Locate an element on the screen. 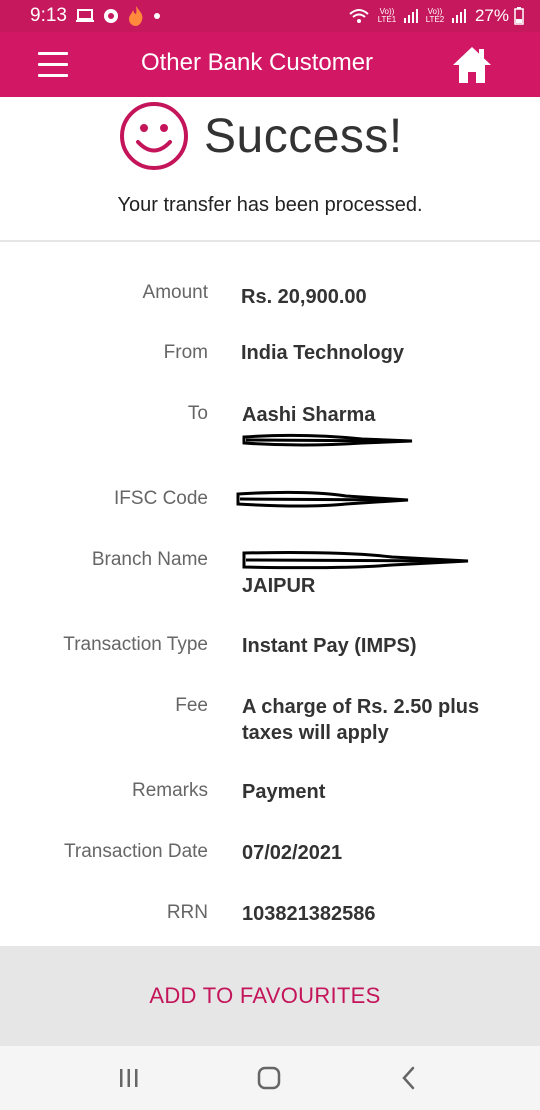 The image size is (540, 1110). detail-label: Amount is located at coordinates (175, 292).